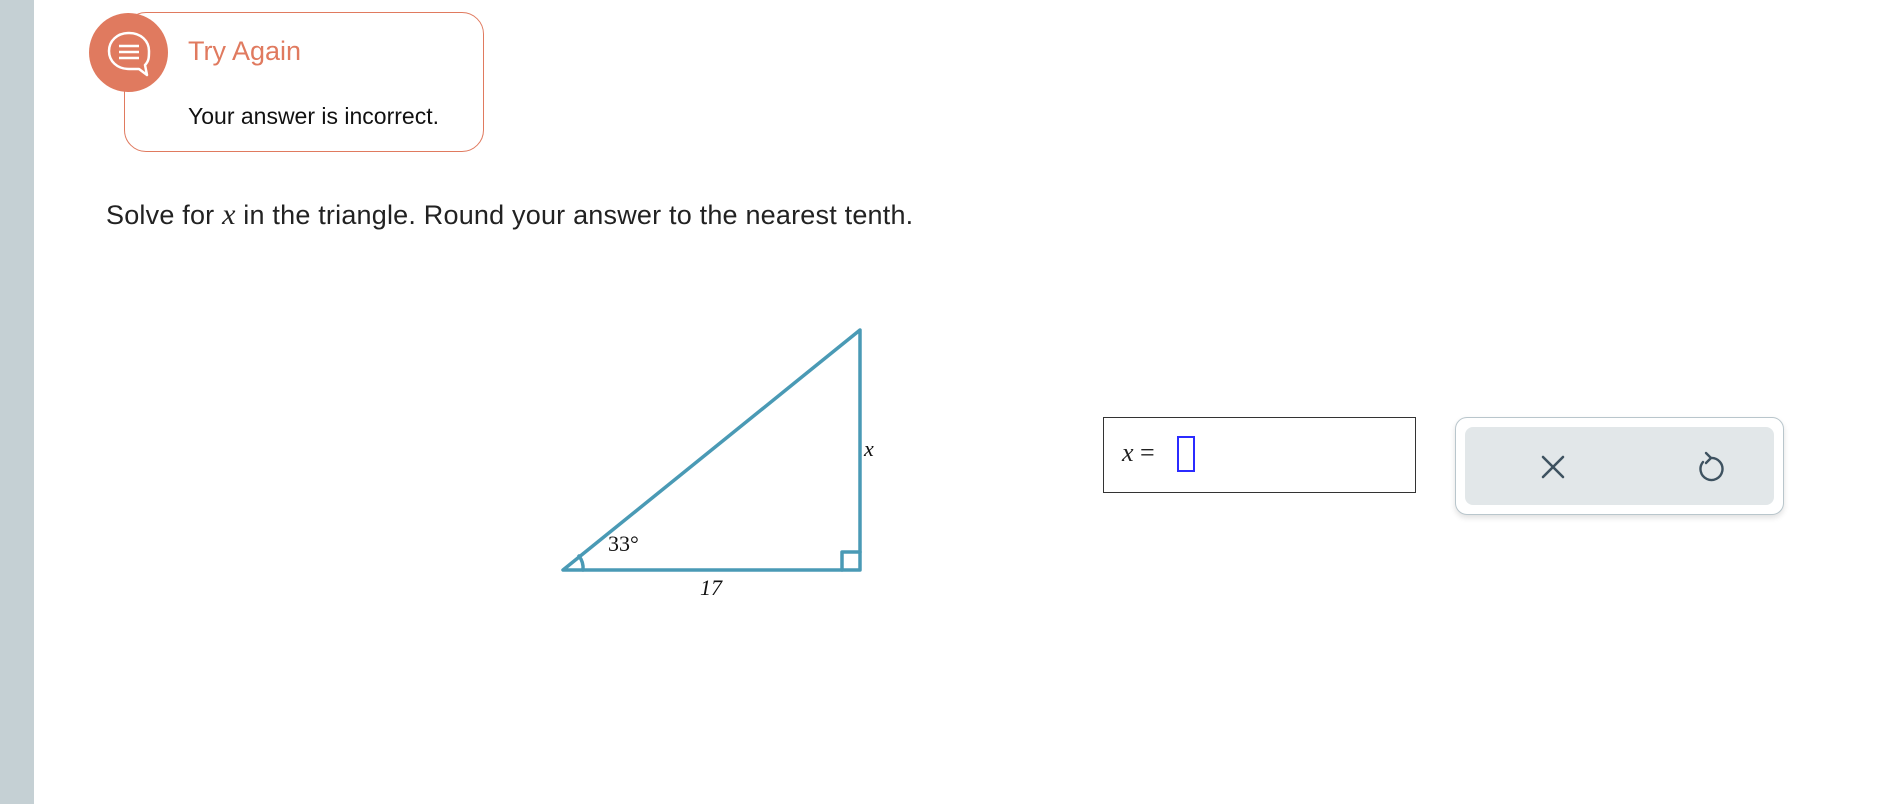 The height and width of the screenshot is (804, 1878). I want to click on feedback-message: Your answer is incorrect., so click(313, 116).